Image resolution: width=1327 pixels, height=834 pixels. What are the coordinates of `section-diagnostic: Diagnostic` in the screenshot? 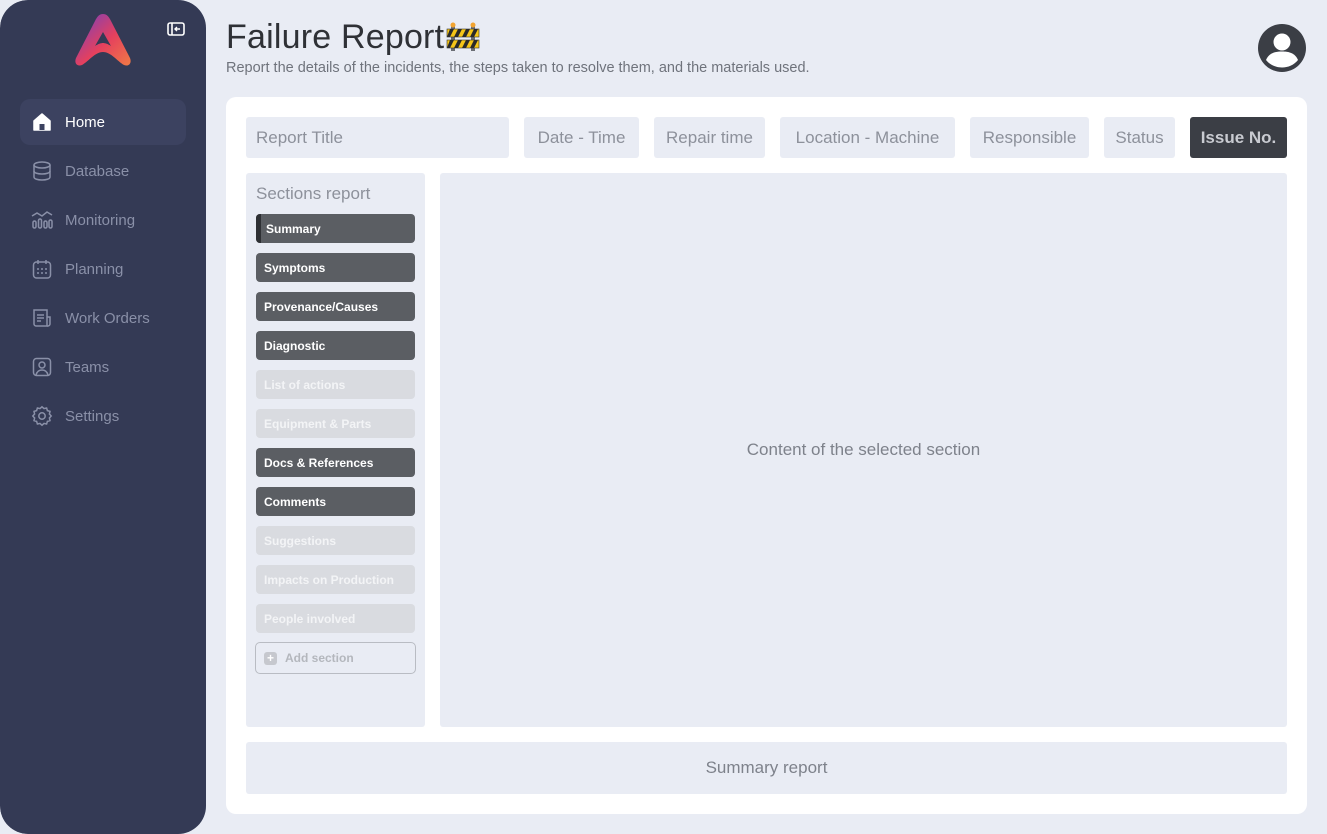 It's located at (335, 345).